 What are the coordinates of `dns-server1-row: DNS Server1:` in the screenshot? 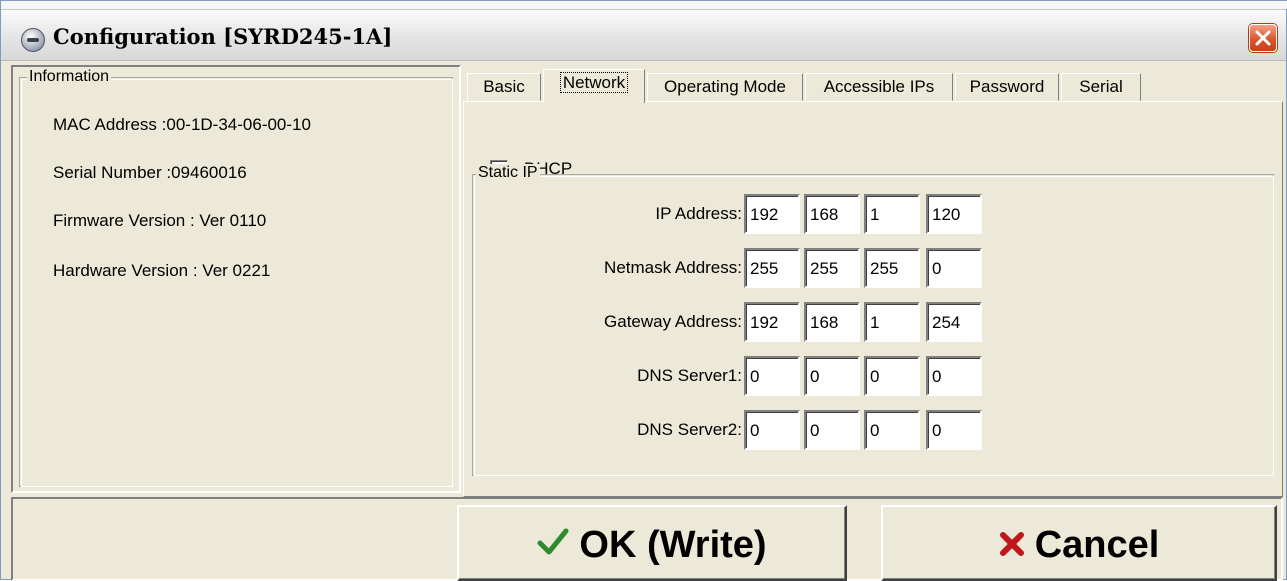 It's located at (729, 376).